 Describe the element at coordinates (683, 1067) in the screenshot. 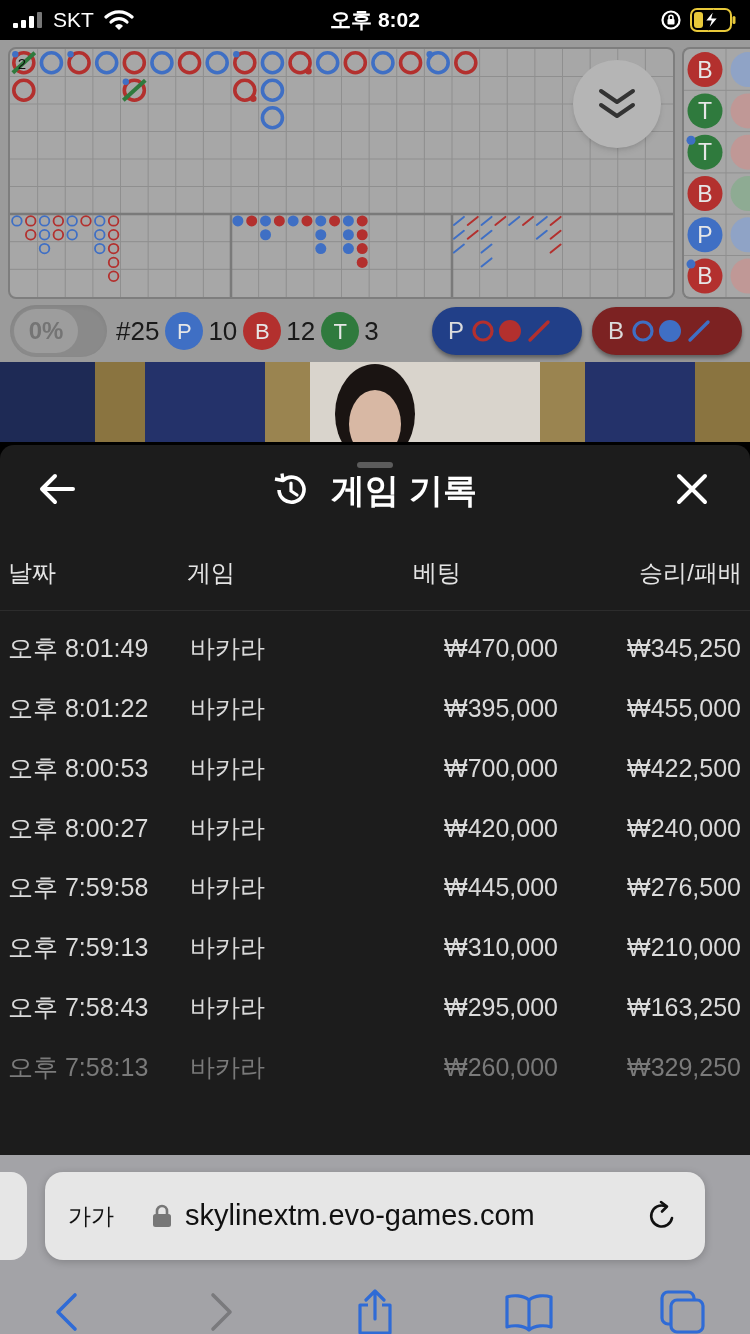

I see `table-cell-text: ₩329,250` at that location.